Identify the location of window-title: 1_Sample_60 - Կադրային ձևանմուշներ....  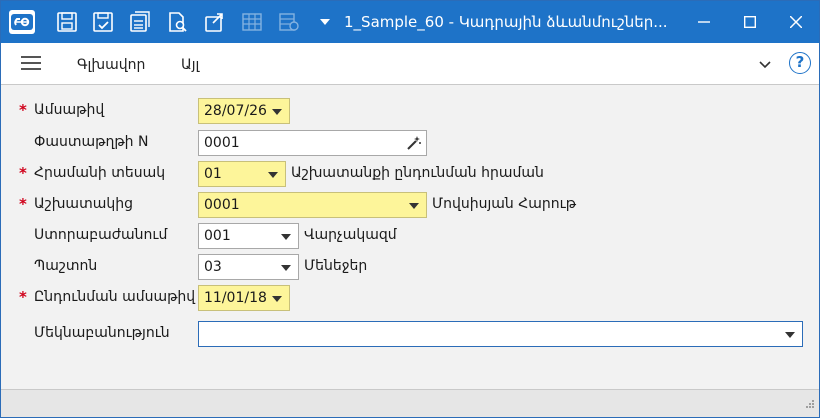
(506, 22).